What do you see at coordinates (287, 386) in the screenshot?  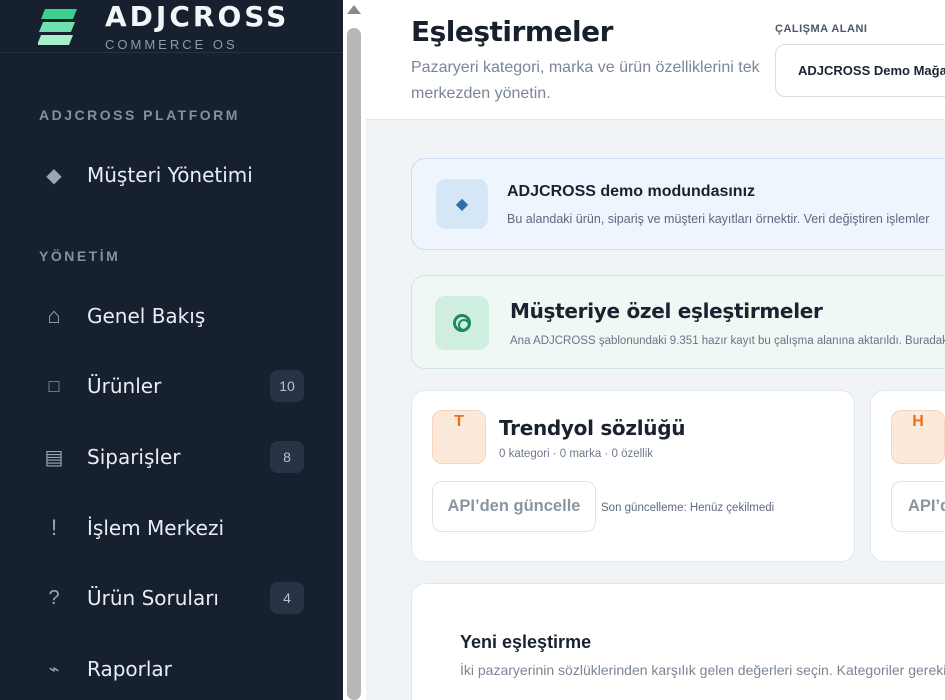 I see `count-badge: 10` at bounding box center [287, 386].